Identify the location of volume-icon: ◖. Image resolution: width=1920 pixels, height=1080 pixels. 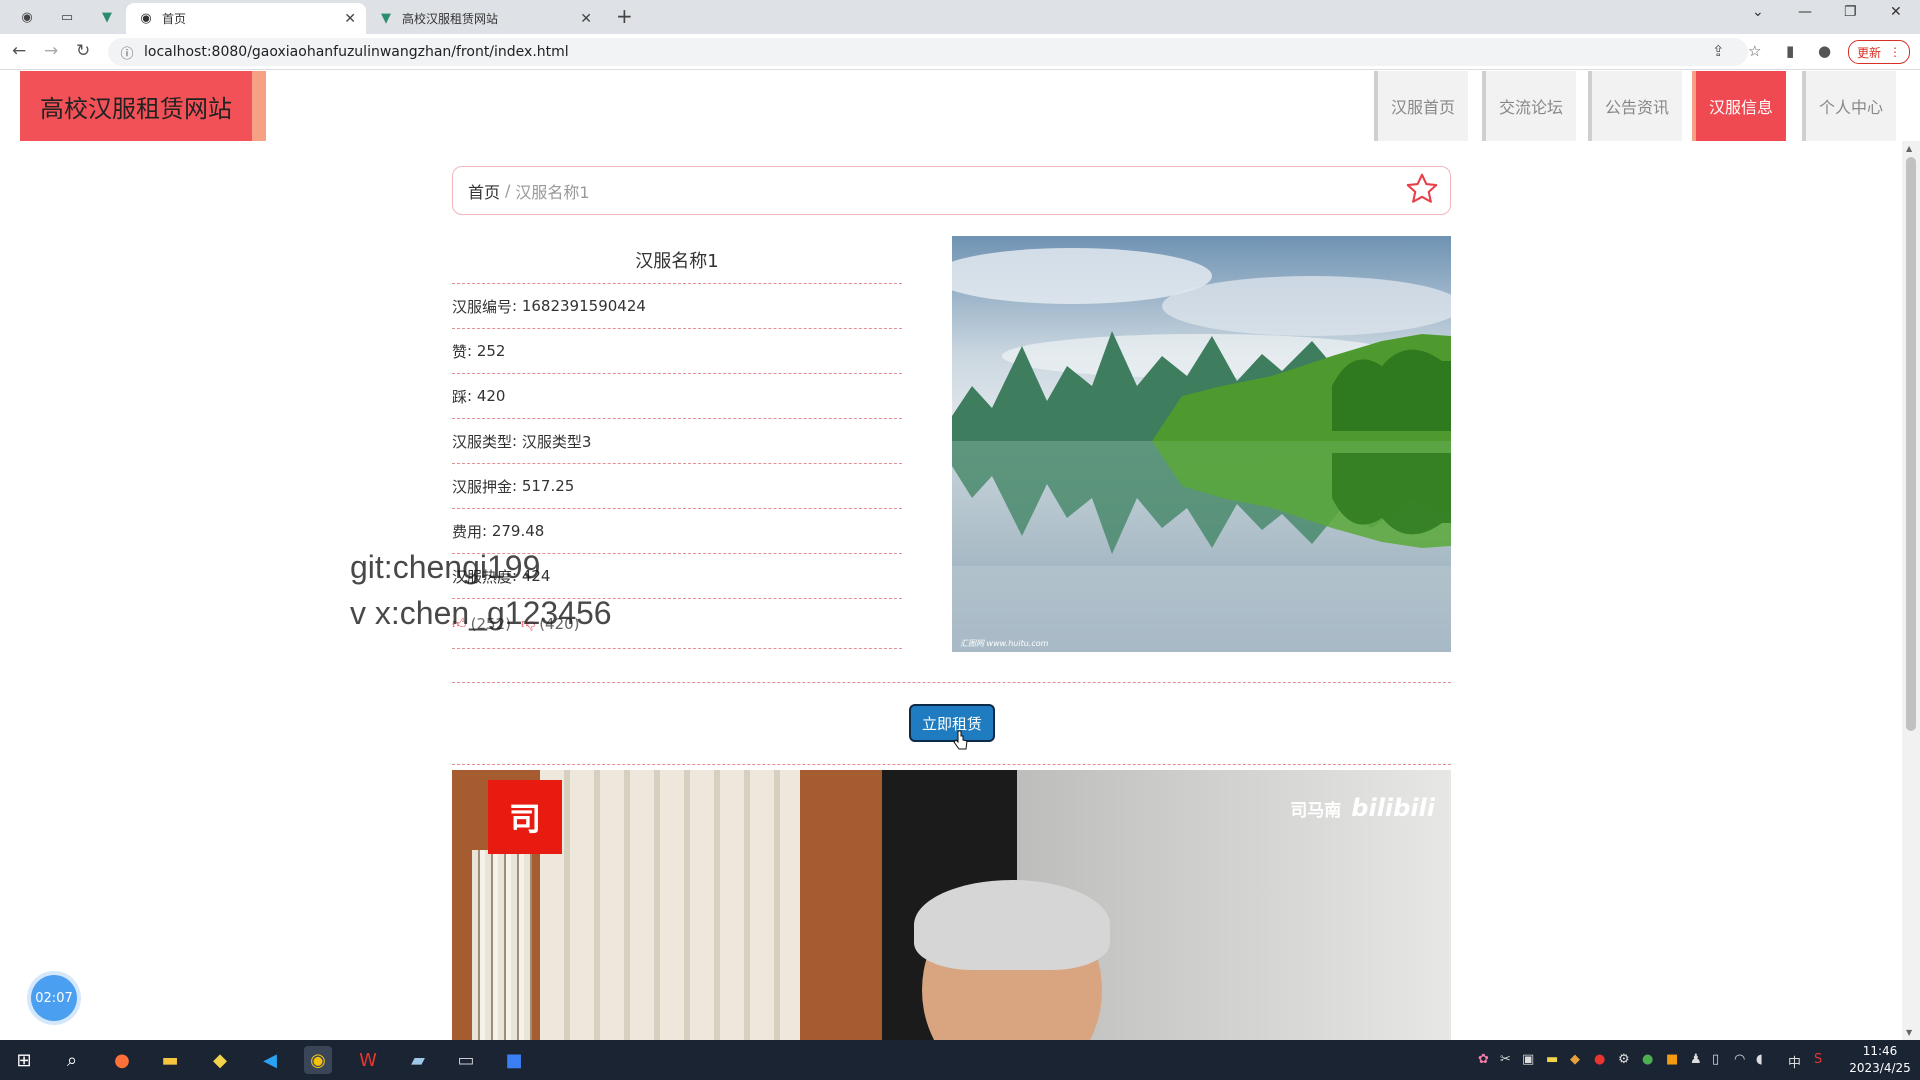
(1759, 1059).